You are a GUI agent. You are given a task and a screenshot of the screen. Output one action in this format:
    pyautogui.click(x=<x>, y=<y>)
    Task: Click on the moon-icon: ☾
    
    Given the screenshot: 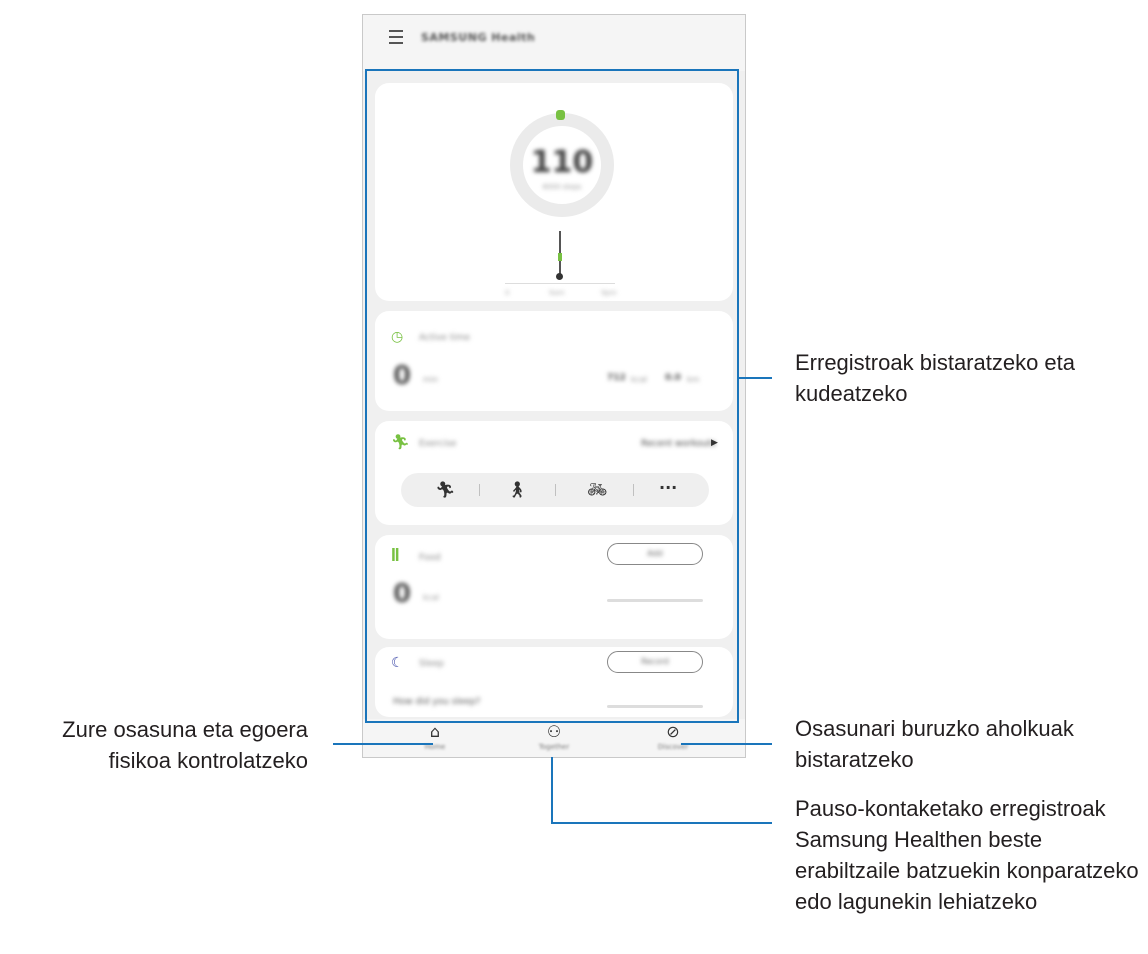 What is the action you would take?
    pyautogui.click(x=397, y=663)
    